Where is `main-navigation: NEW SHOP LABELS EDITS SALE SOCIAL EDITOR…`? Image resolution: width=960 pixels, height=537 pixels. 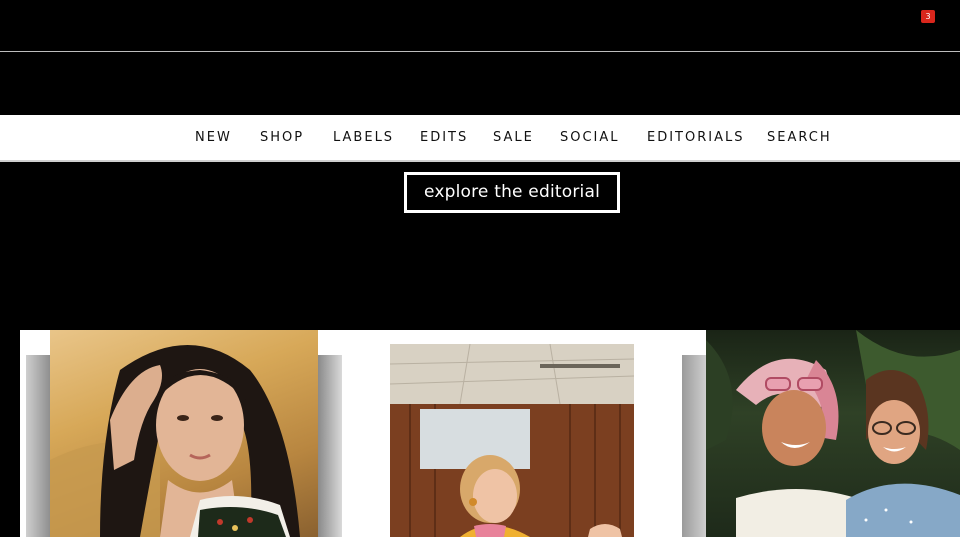
main-navigation: NEW SHOP LABELS EDITS SALE SOCIAL EDITOR… is located at coordinates (480, 138).